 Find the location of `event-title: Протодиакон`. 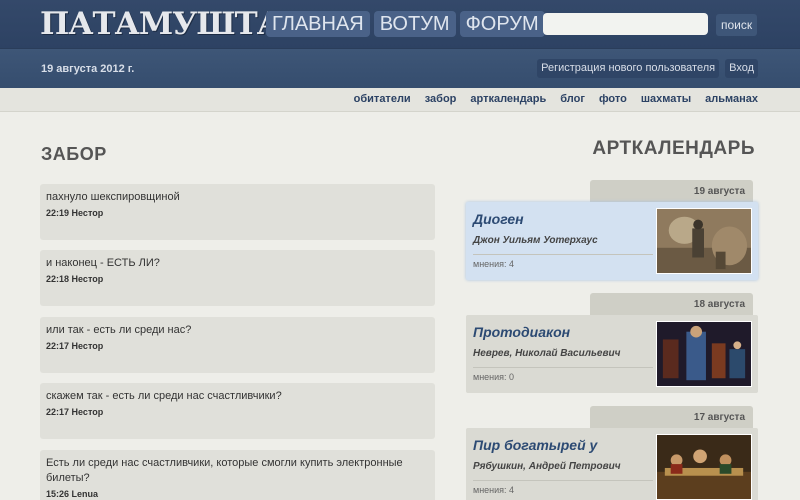

event-title: Протодиакон is located at coordinates (521, 332).